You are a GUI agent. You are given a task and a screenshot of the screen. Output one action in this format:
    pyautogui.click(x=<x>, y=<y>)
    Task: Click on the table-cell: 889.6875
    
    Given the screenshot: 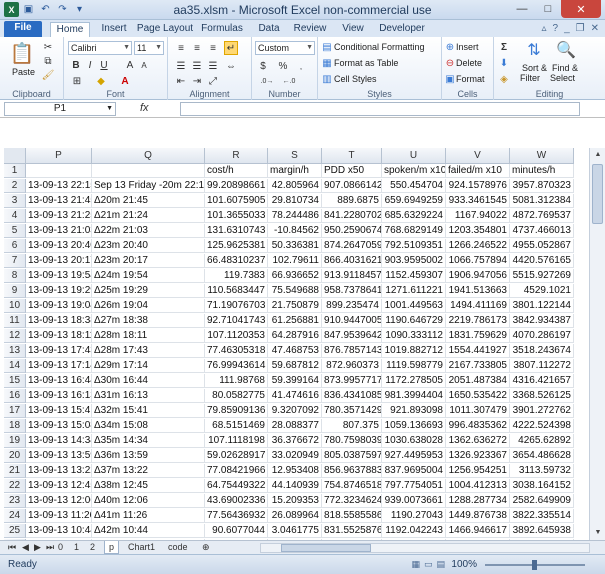 What is the action you would take?
    pyautogui.click(x=352, y=201)
    